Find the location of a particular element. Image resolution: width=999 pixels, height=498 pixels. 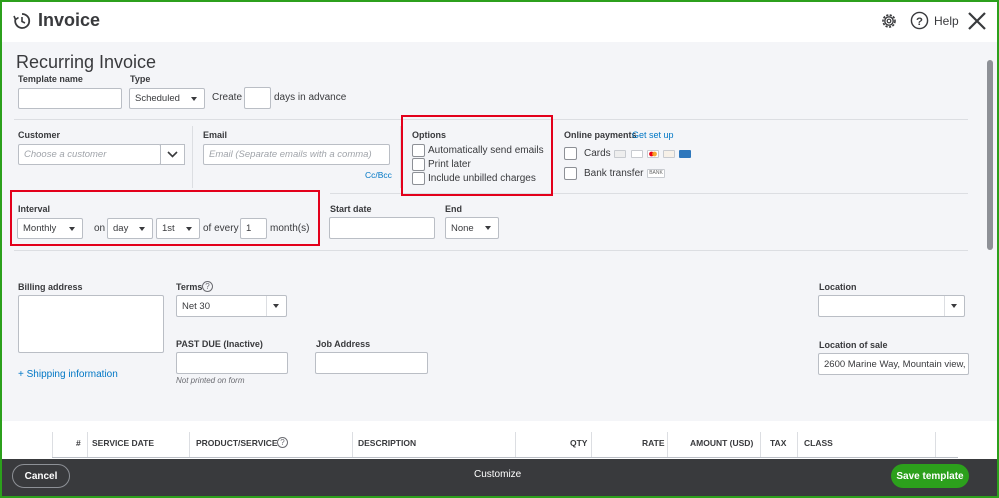

location-select is located at coordinates (891, 306).